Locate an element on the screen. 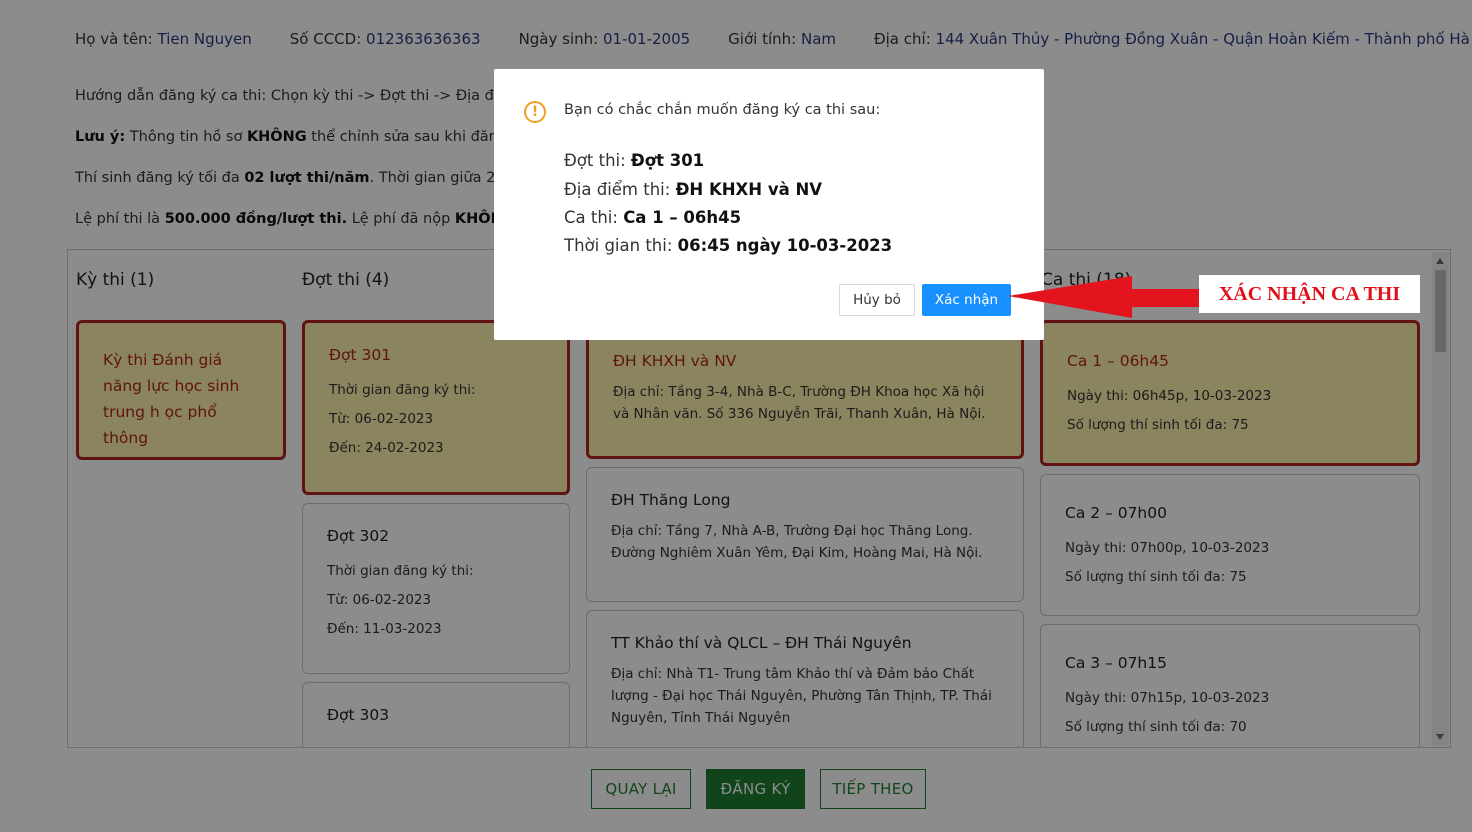  cancel-button: Hủy bỏ is located at coordinates (877, 300).